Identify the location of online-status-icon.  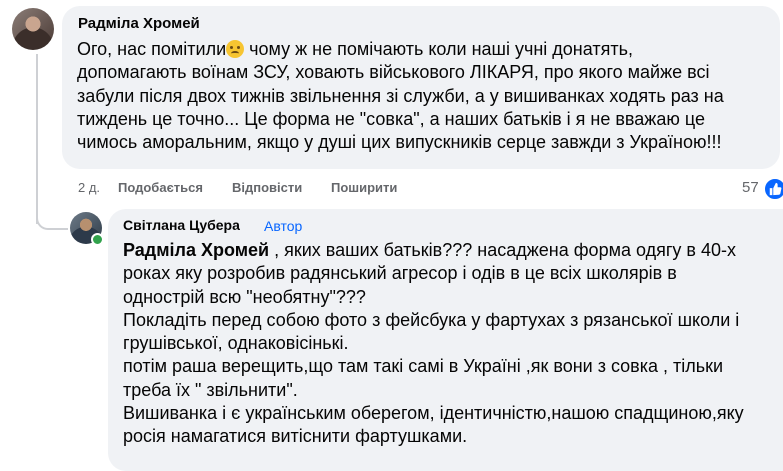
(97, 239).